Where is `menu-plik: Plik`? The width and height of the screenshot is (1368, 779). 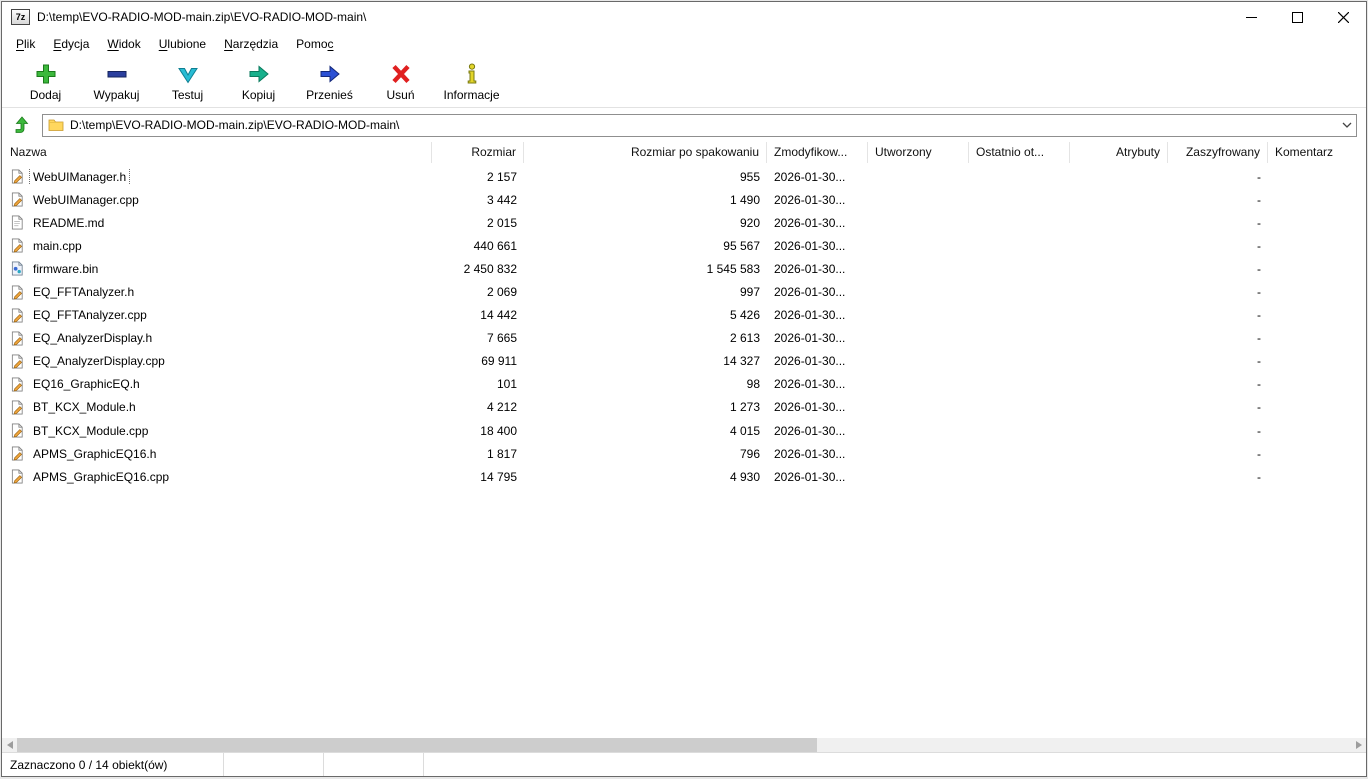
menu-plik: Plik is located at coordinates (25, 44).